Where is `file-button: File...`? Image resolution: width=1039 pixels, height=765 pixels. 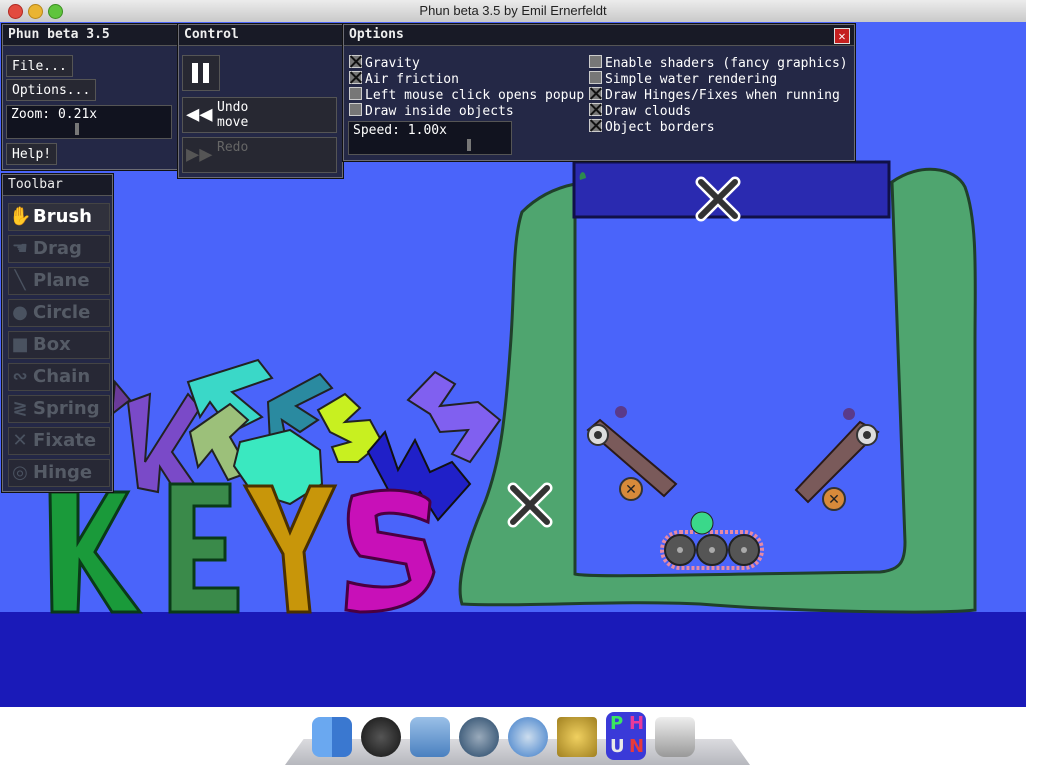 file-button: File... is located at coordinates (39, 66).